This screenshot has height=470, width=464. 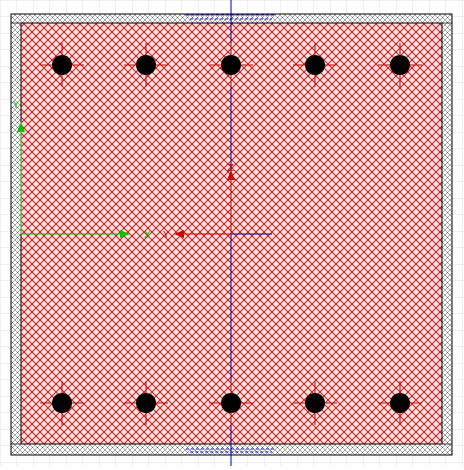 What do you see at coordinates (166, 235) in the screenshot?
I see `local-y-label: Y` at bounding box center [166, 235].